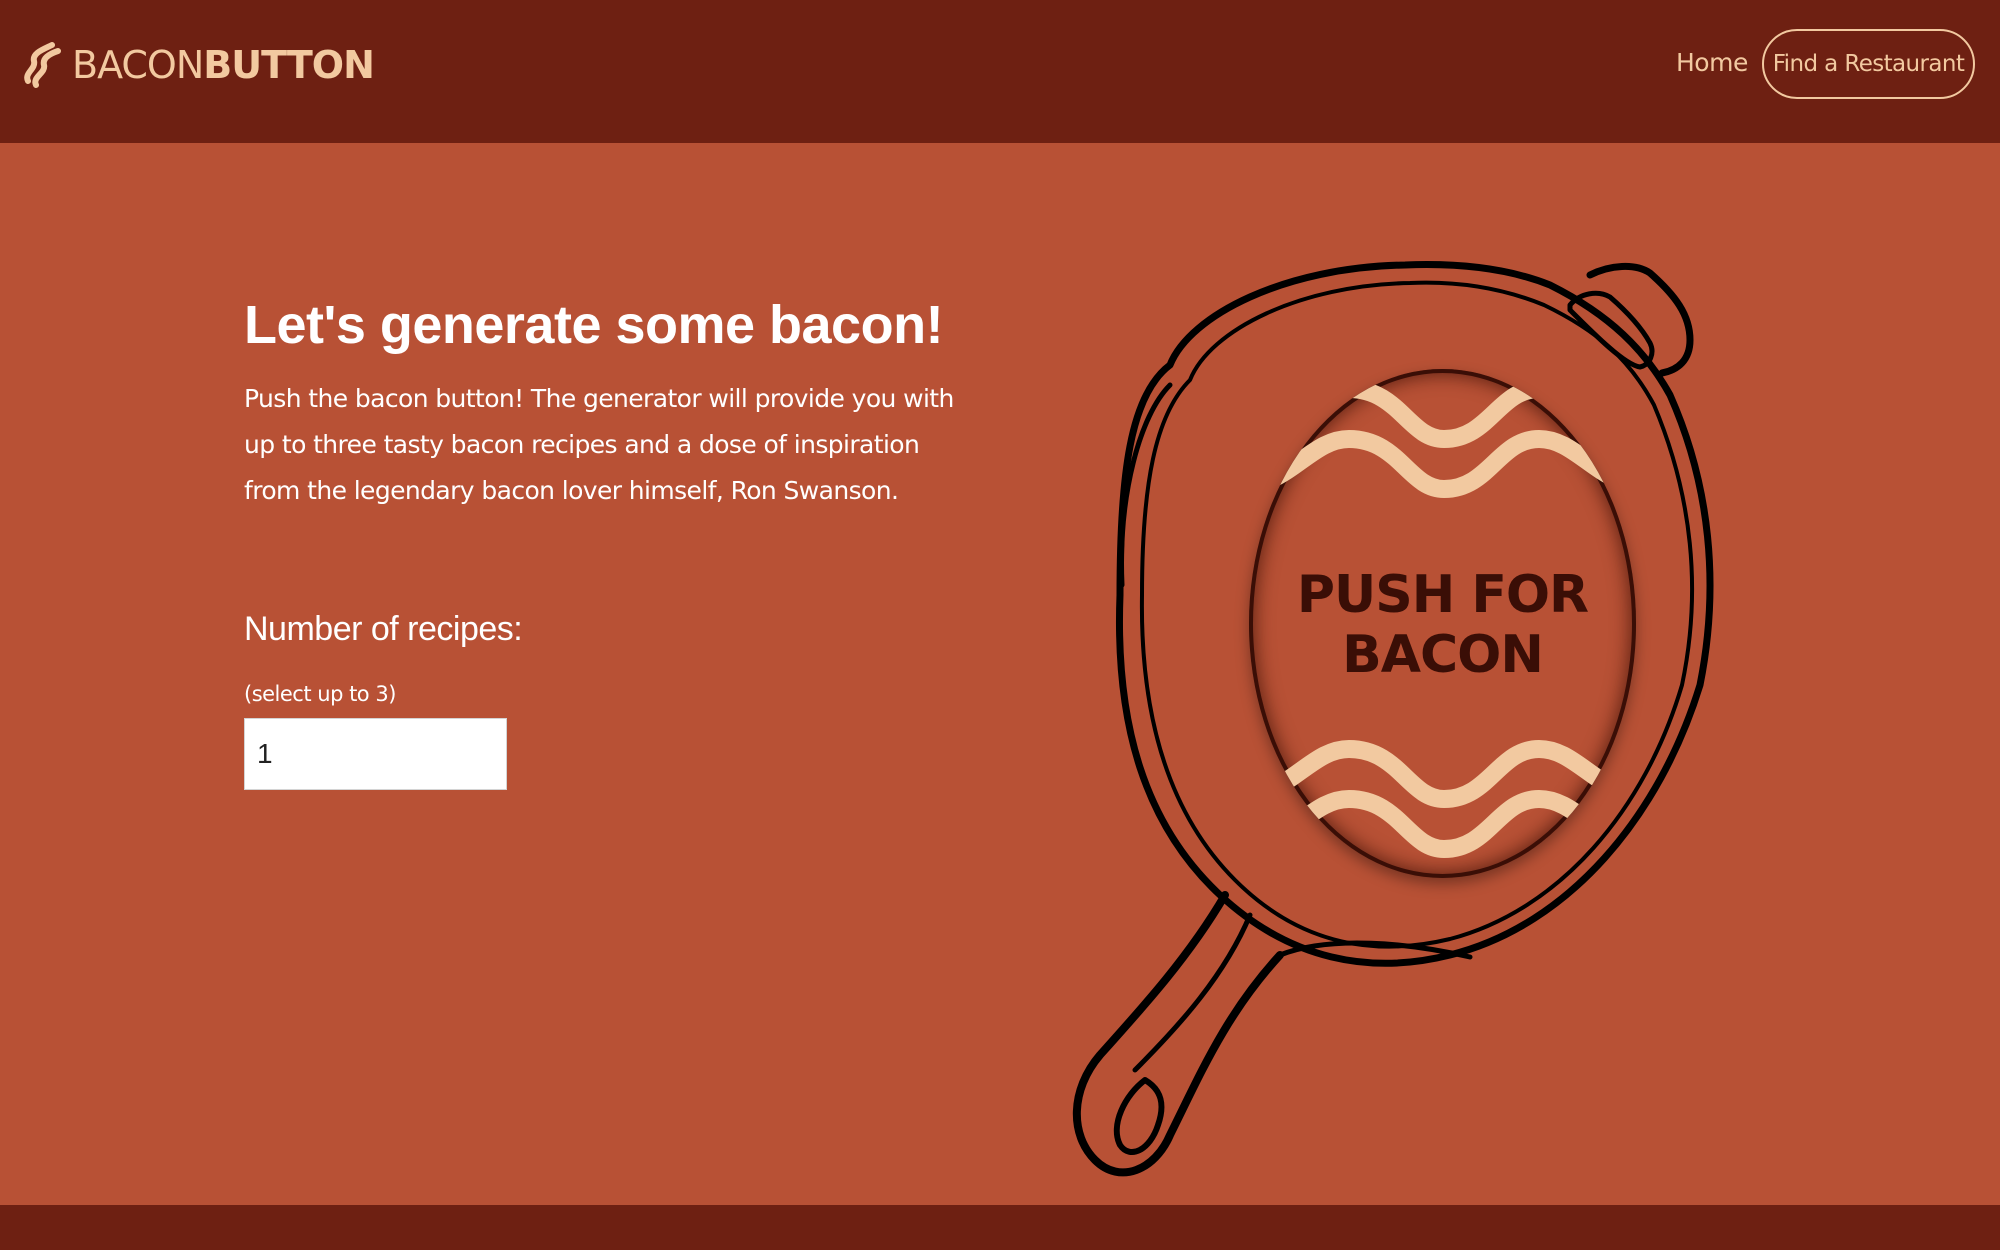 Image resolution: width=2000 pixels, height=1250 pixels. Describe the element at coordinates (1000, 71) in the screenshot. I see `navbar: BACON BUTTON Home Find a Restaurant` at that location.